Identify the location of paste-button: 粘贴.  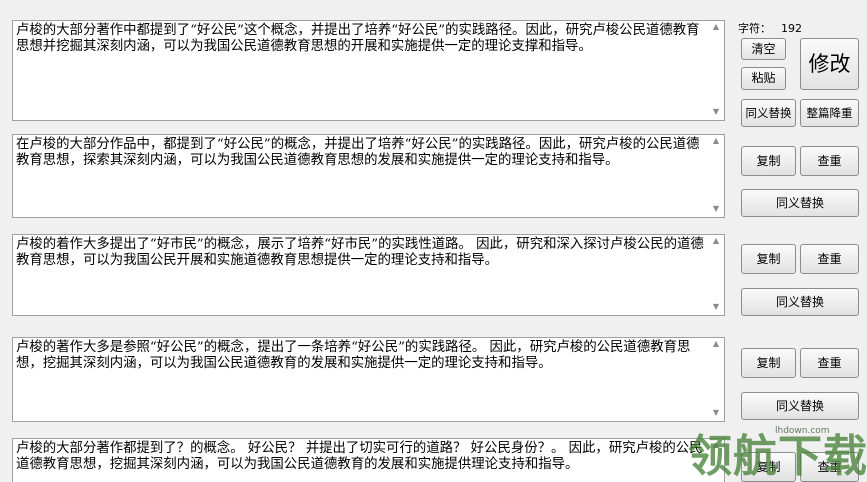
(763, 78).